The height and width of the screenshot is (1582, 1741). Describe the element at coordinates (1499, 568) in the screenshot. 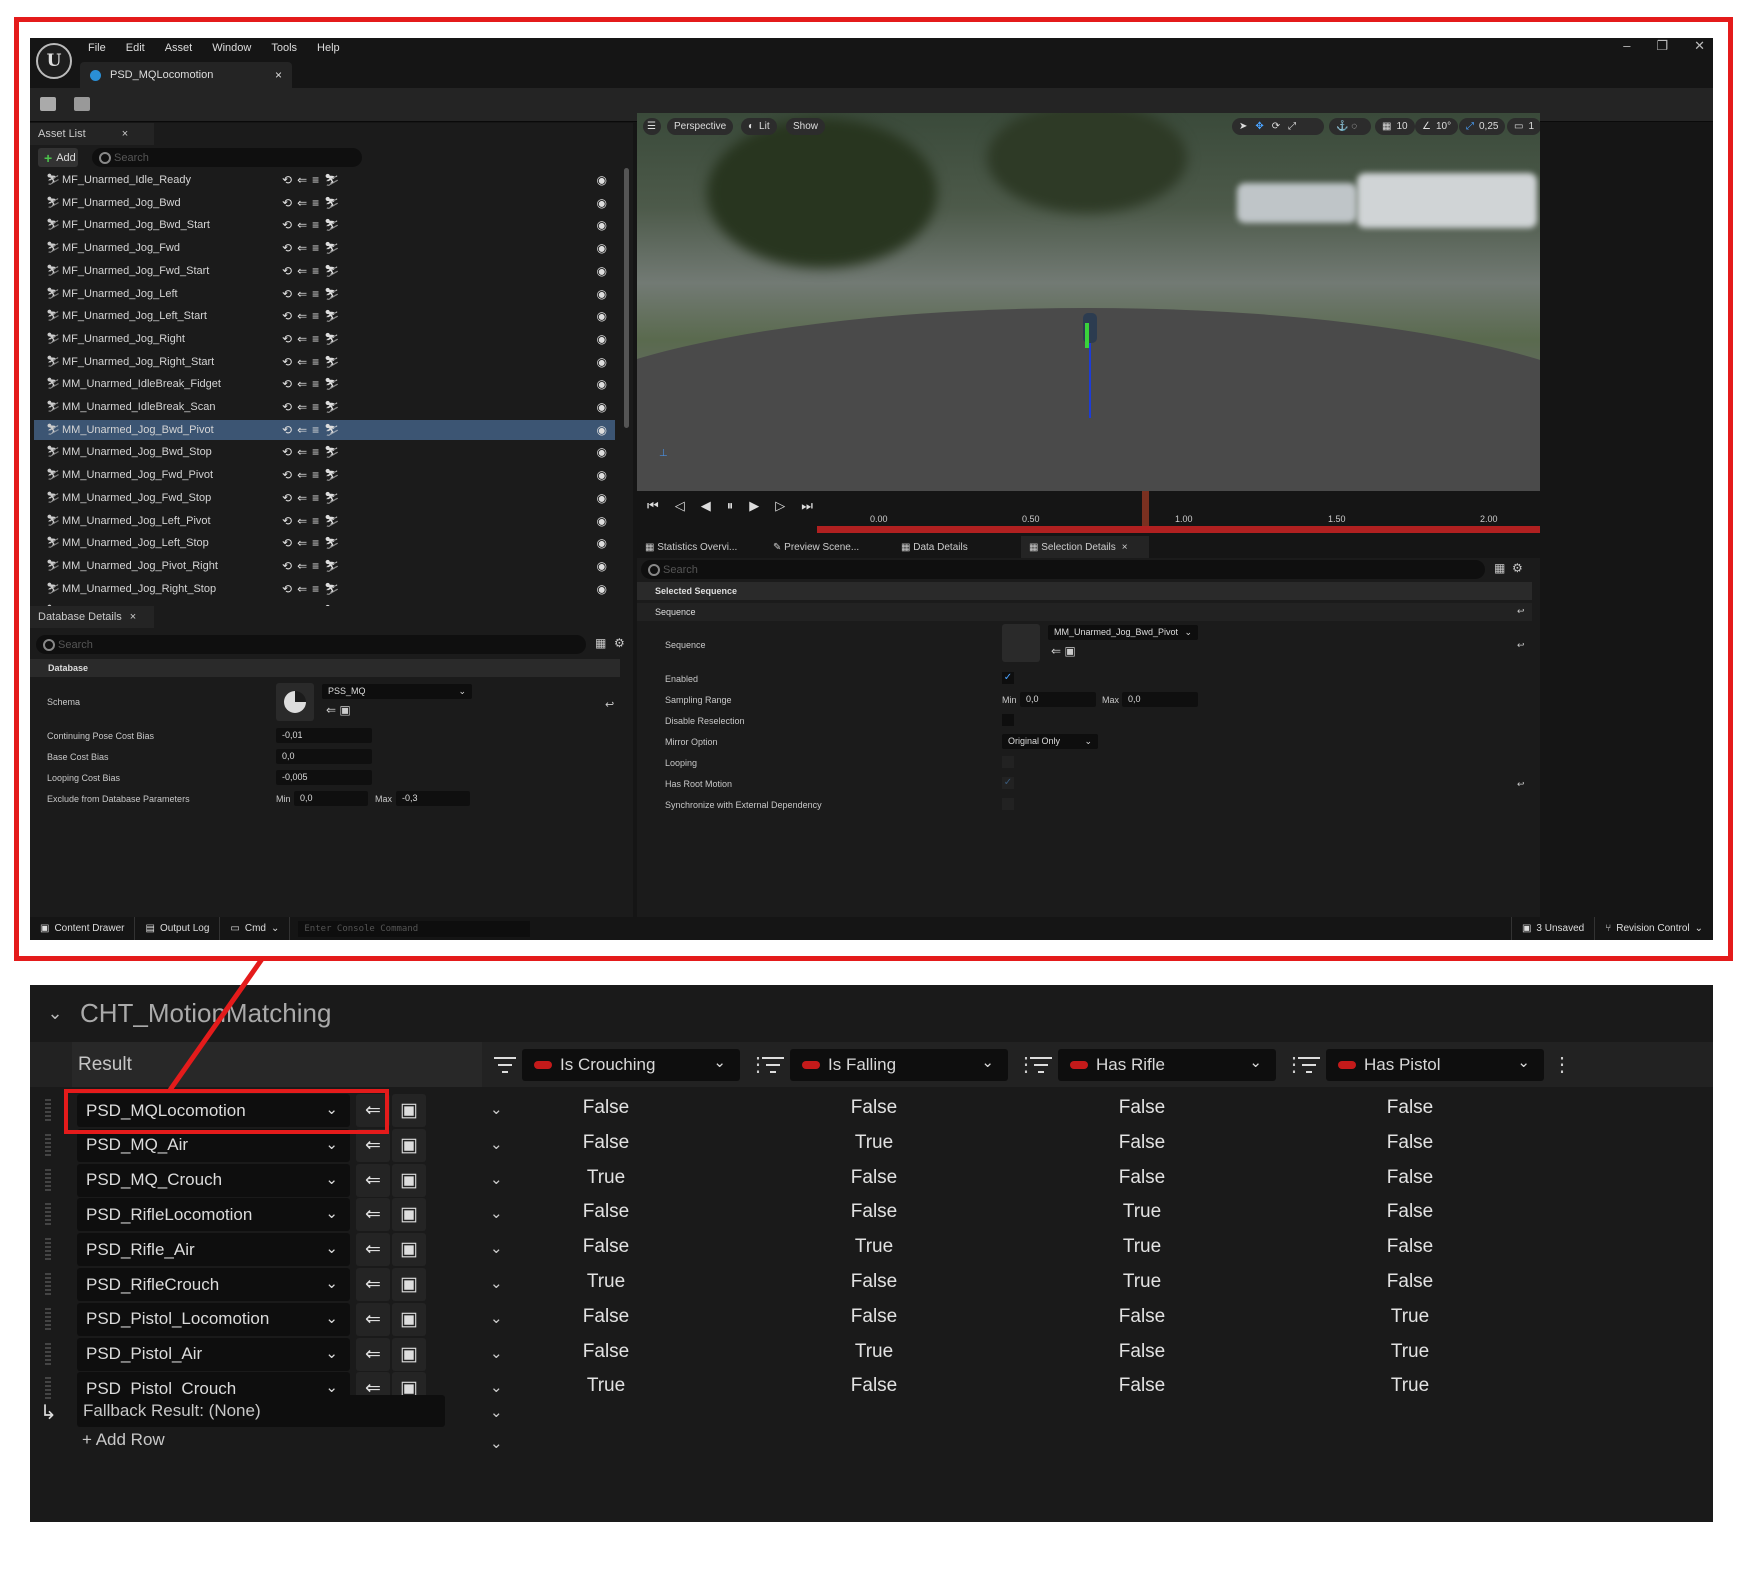

I see `grid-view-icon: ▦` at that location.